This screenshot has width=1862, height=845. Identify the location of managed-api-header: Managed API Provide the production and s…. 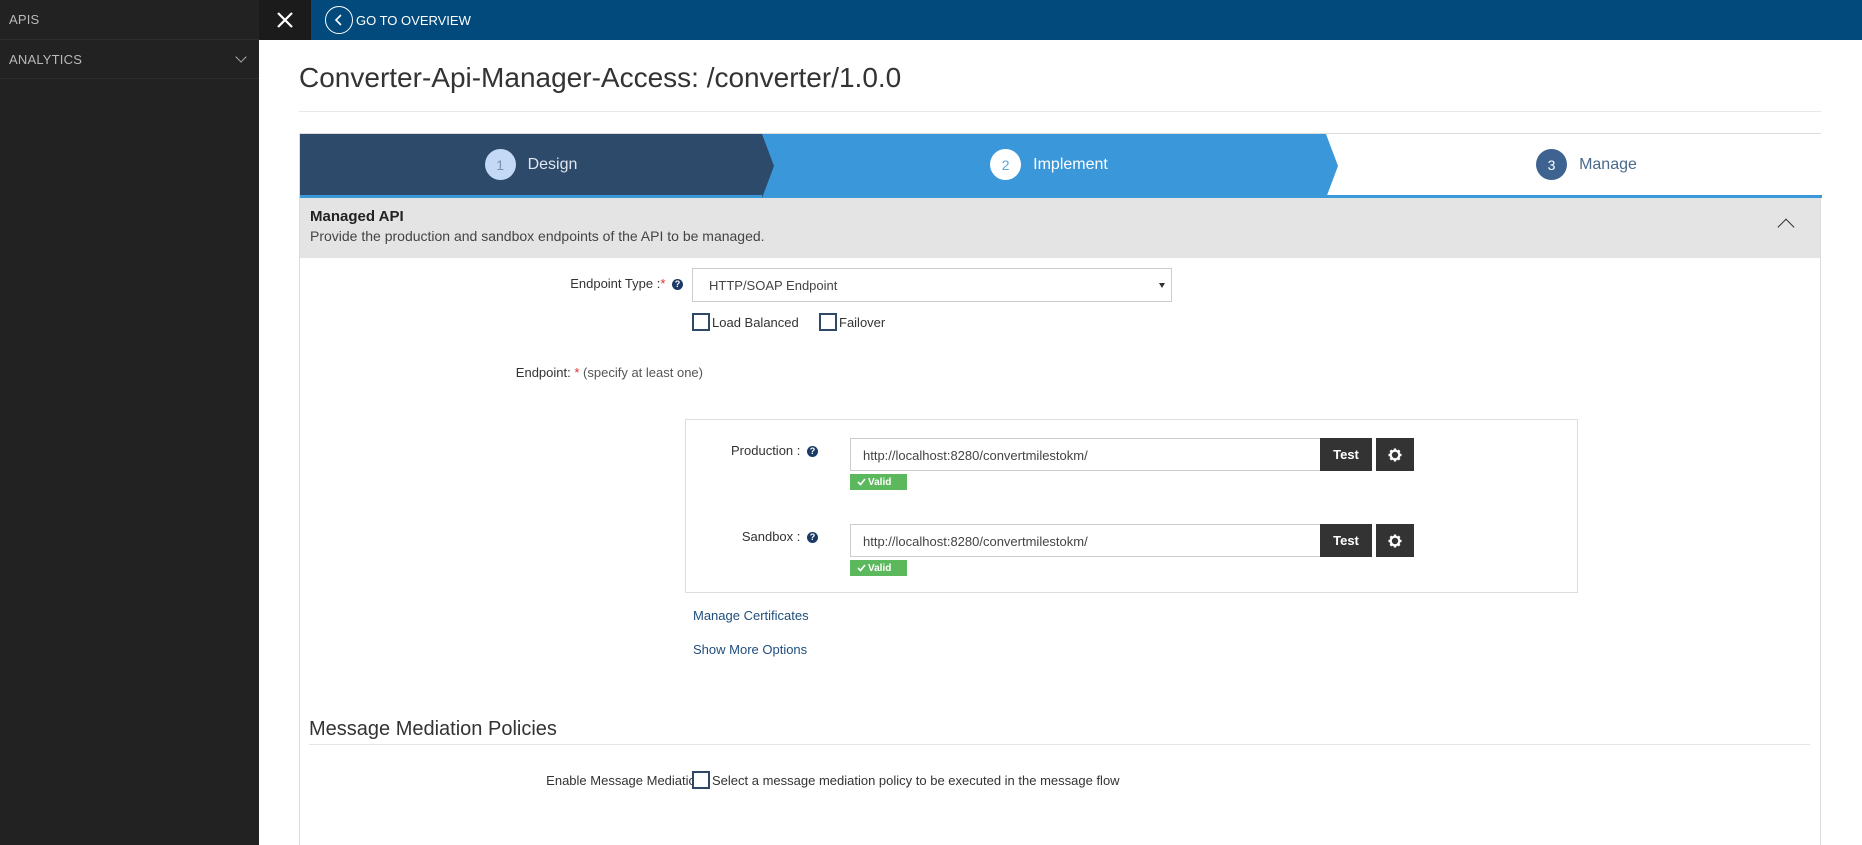
(1060, 228).